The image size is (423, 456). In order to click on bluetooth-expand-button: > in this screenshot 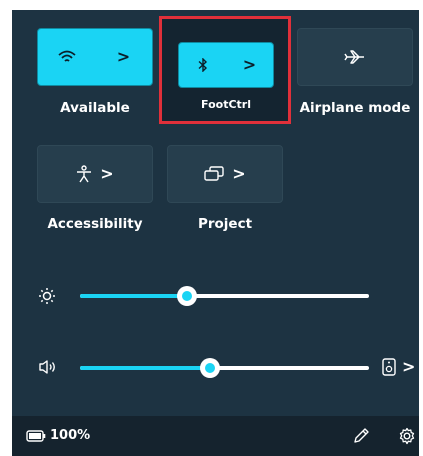, I will do `click(249, 65)`.